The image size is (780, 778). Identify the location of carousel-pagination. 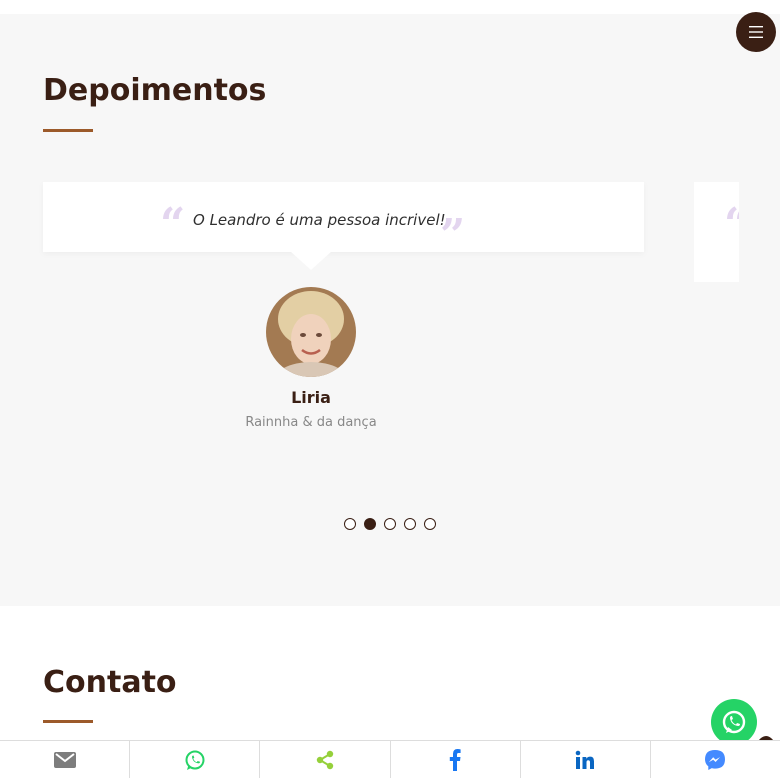
(390, 524).